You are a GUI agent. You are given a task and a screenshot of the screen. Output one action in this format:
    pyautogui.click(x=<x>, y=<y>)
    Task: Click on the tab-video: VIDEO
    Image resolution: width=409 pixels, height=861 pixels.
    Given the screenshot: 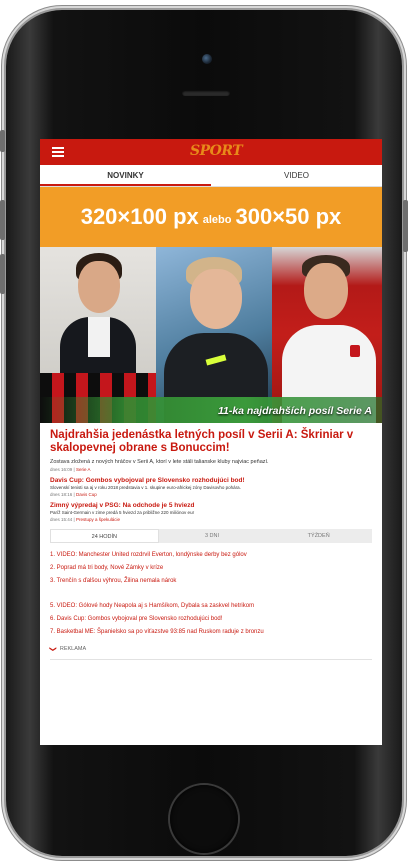 What is the action you would take?
    pyautogui.click(x=296, y=175)
    